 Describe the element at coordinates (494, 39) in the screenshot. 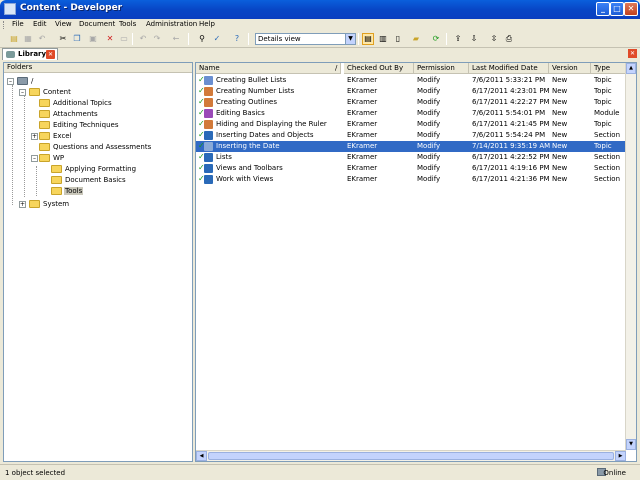

I see `export-icon: ⇳` at that location.